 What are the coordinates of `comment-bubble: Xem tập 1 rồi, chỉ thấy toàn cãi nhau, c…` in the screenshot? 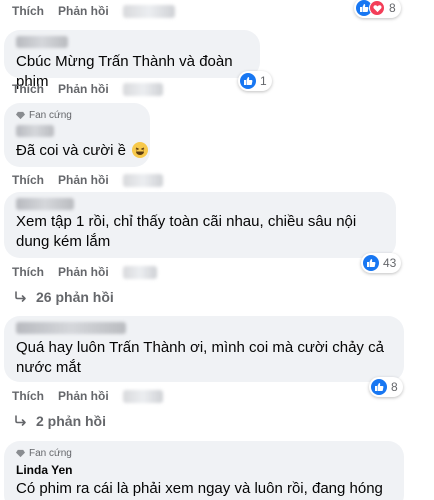 It's located at (200, 225).